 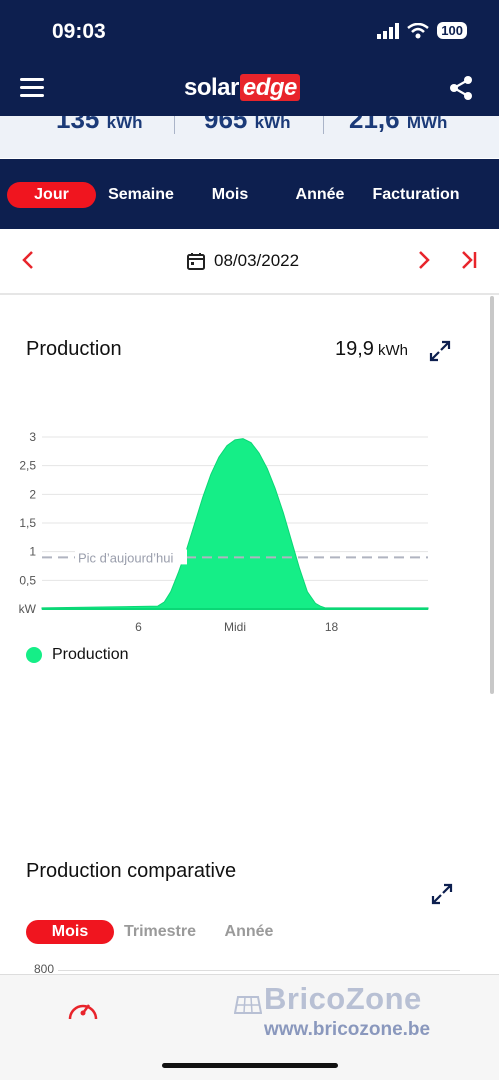 What do you see at coordinates (211, 87) in the screenshot?
I see `logo-solar: solar` at bounding box center [211, 87].